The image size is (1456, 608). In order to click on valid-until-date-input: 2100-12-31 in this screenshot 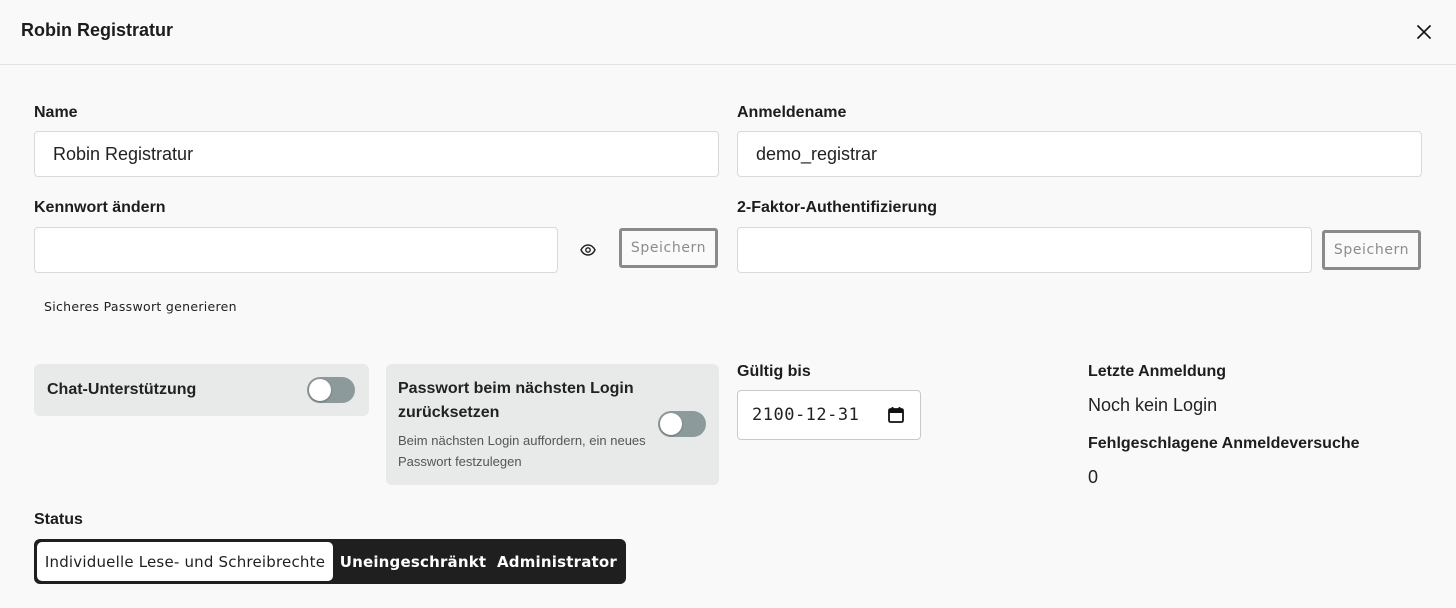, I will do `click(829, 415)`.